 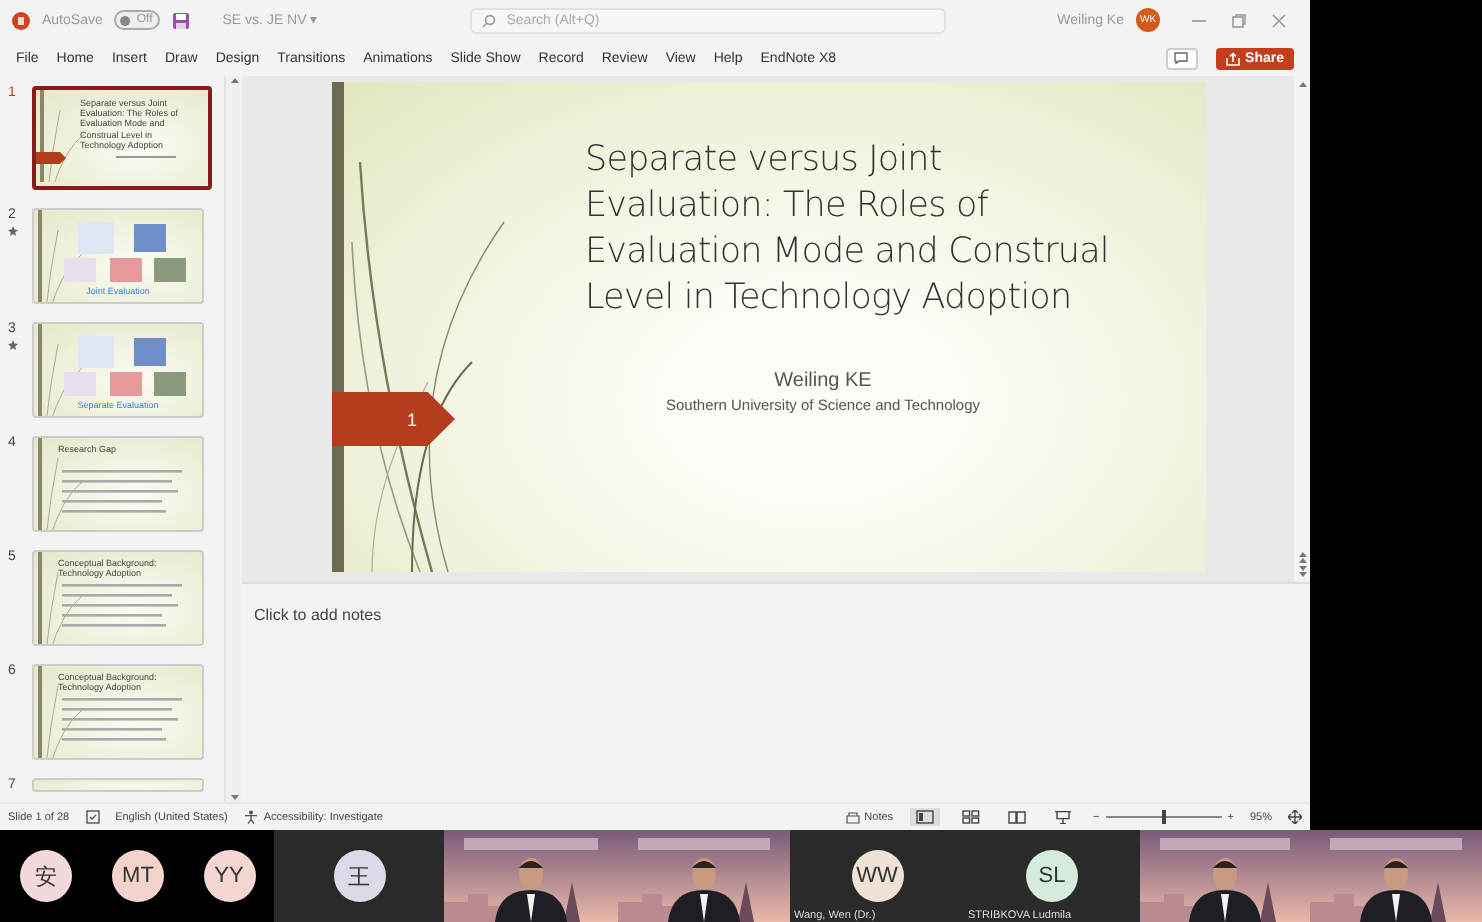 I want to click on search-icon, so click(x=489, y=20).